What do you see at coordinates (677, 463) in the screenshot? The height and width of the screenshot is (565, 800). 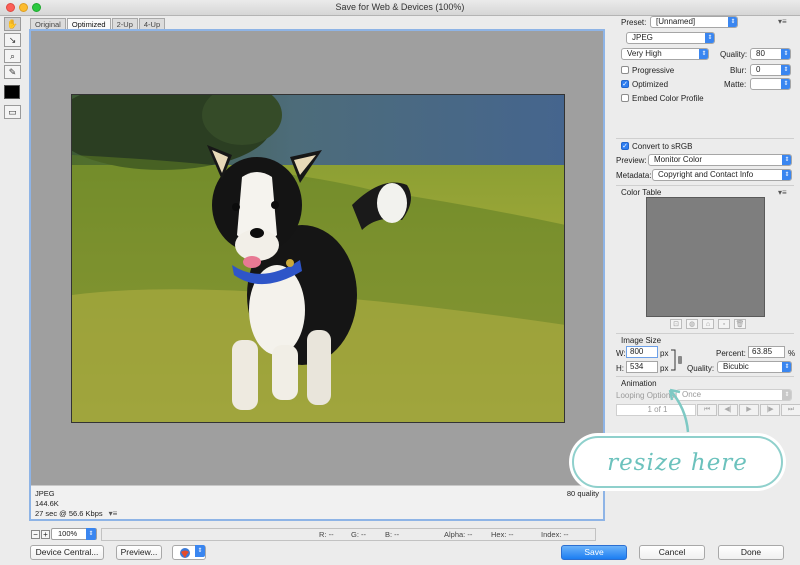 I see `annotation-text: resize here` at bounding box center [677, 463].